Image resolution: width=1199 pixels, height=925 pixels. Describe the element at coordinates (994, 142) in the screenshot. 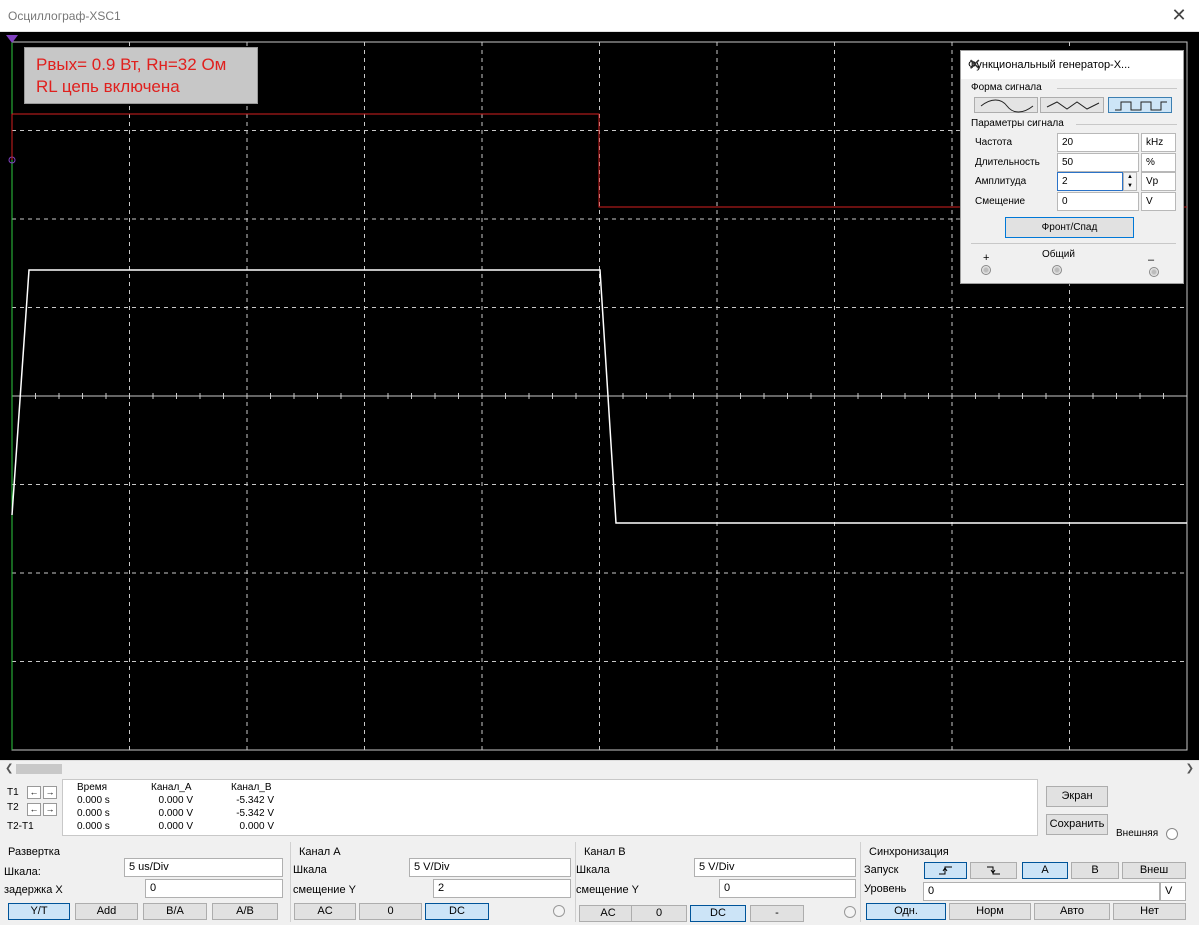

I see `param-label: Частота` at that location.